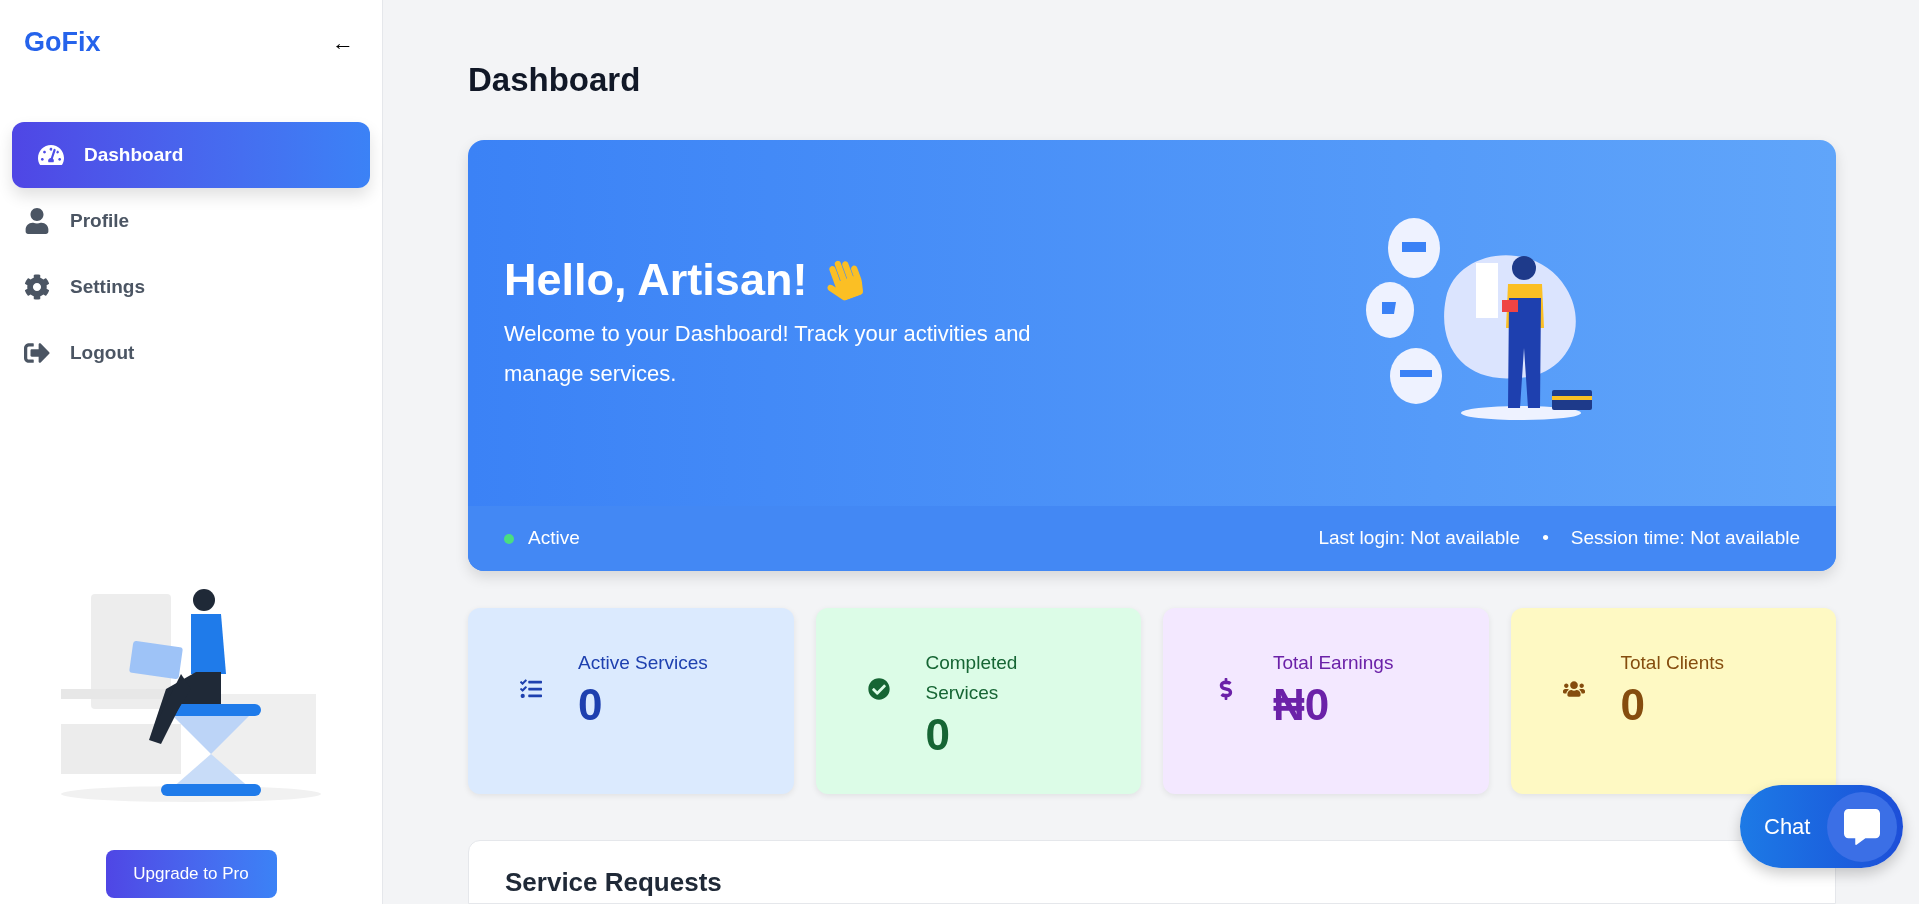 The width and height of the screenshot is (1919, 904). I want to click on last-login: Last login: Not available, so click(1419, 538).